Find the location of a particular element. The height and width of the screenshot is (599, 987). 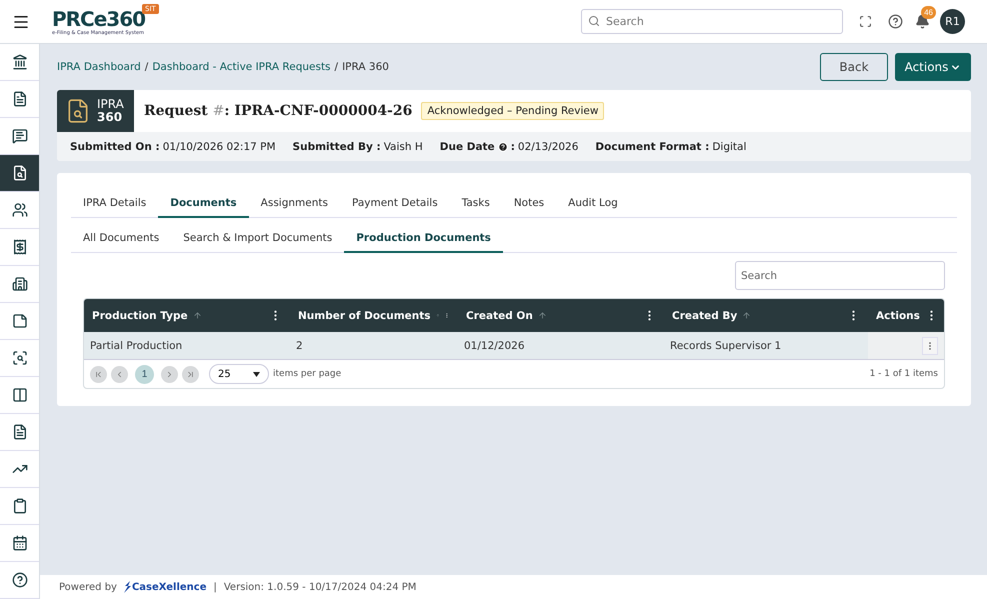

pager-summary: 1 - 1 of 1 items is located at coordinates (904, 374).